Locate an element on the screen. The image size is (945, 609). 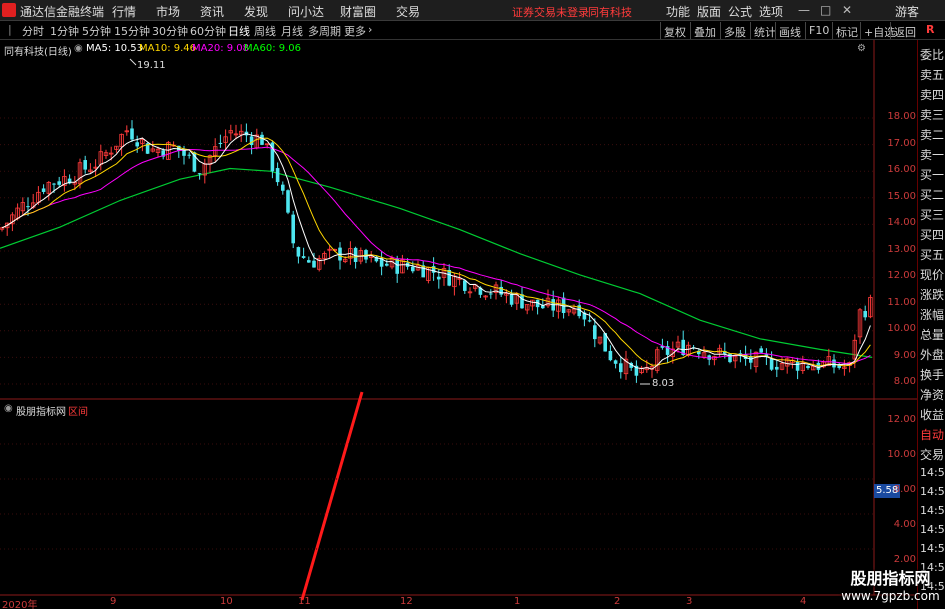
side-label: 委比 is located at coordinates (932, 55).